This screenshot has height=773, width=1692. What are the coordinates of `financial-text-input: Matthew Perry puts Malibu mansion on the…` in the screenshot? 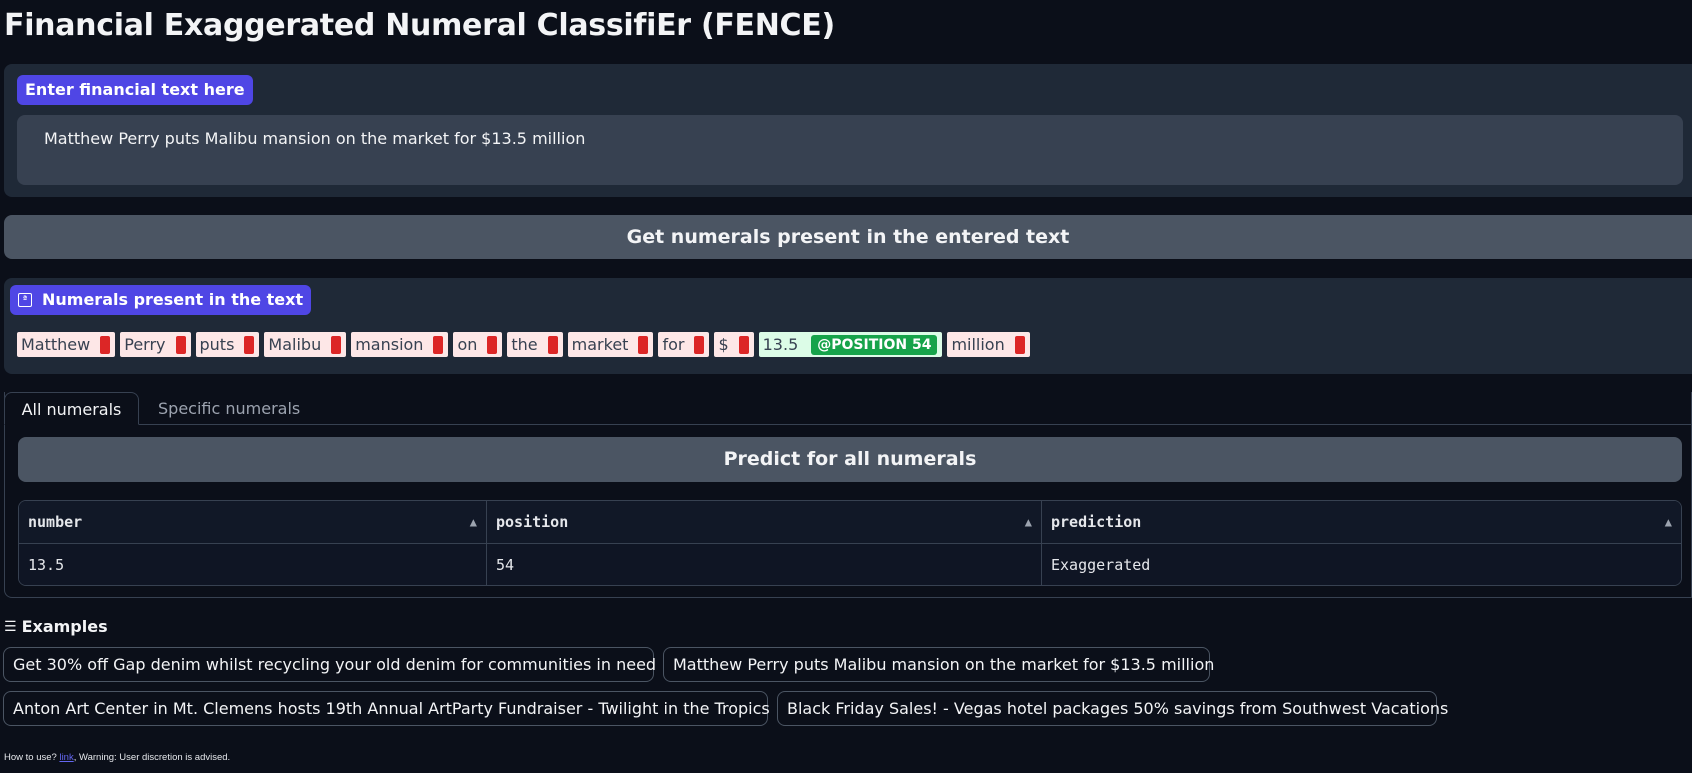 It's located at (850, 150).